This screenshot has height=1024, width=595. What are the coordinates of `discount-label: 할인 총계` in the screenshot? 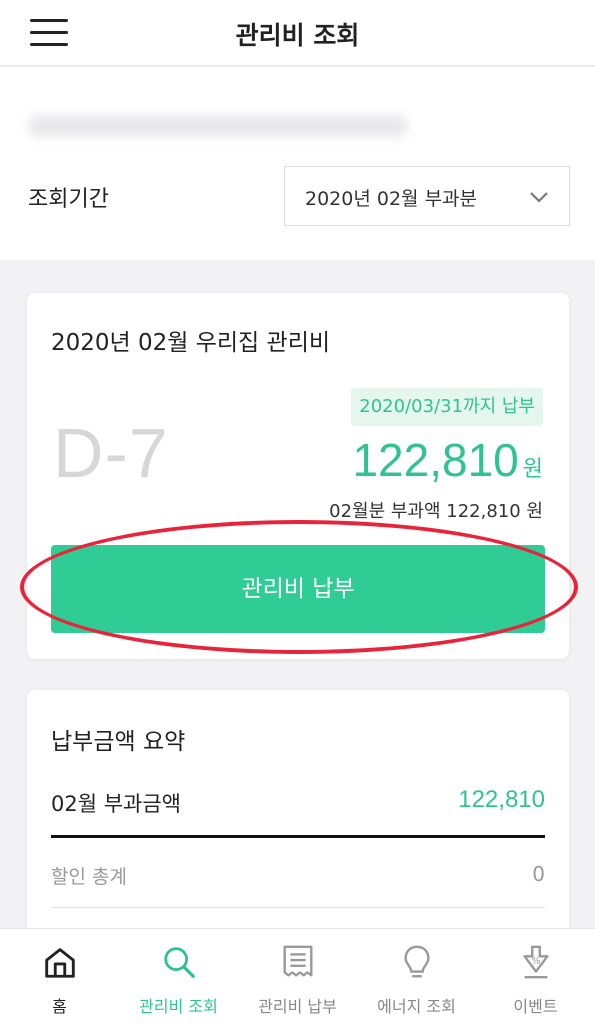 It's located at (89, 877).